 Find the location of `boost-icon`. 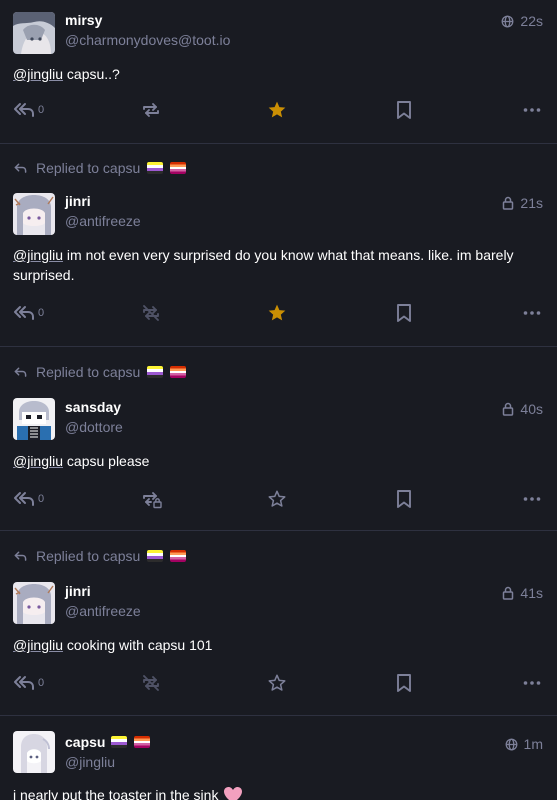

boost-icon is located at coordinates (151, 110).